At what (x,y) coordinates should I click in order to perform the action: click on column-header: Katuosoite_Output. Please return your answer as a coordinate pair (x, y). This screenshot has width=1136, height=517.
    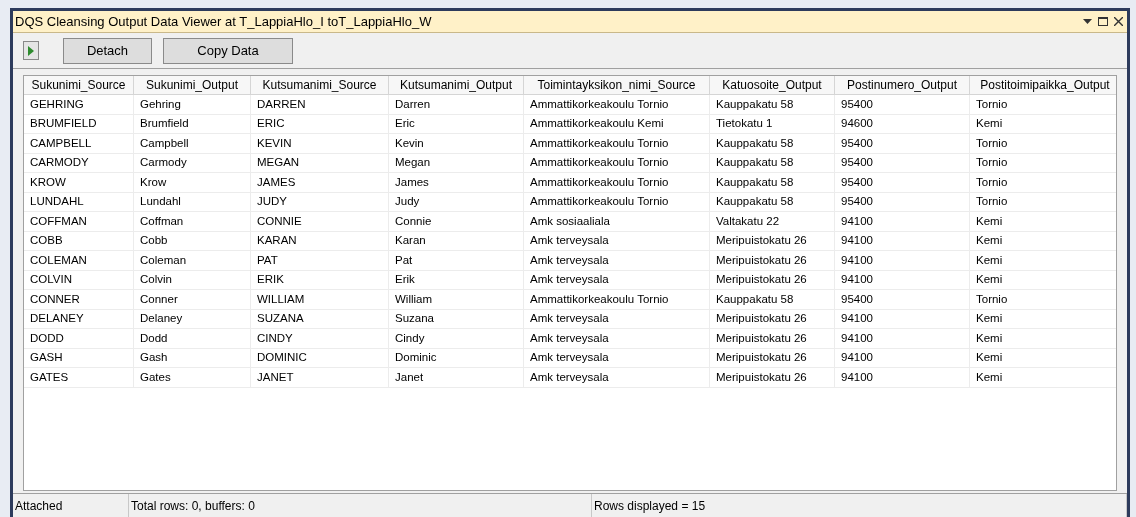
    Looking at the image, I should click on (772, 85).